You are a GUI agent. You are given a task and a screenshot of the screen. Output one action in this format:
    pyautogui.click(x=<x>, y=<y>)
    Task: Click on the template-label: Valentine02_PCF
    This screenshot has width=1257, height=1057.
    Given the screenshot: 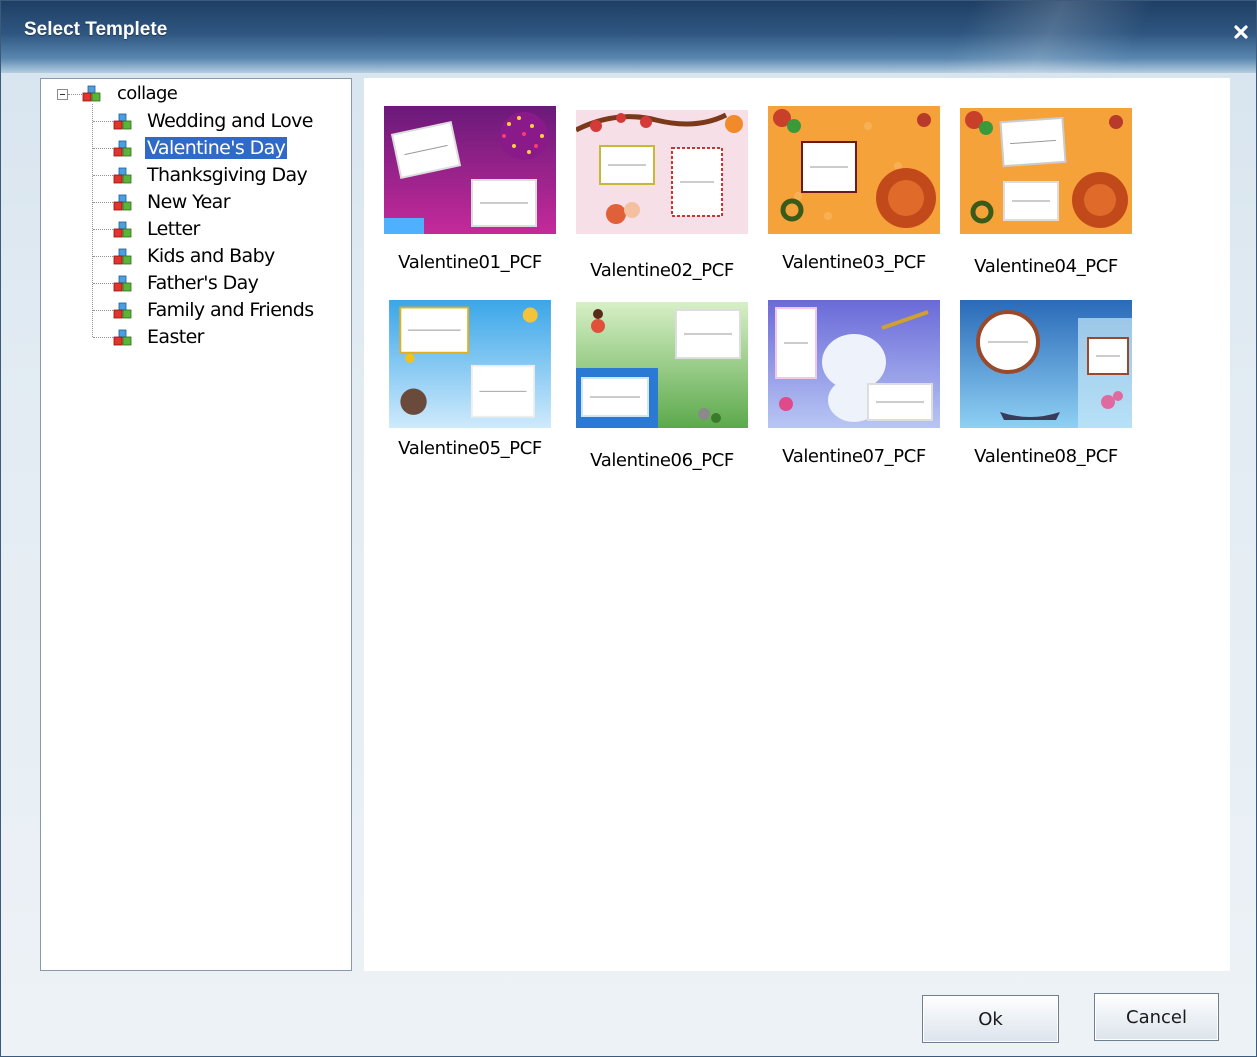 What is the action you would take?
    pyautogui.click(x=662, y=270)
    